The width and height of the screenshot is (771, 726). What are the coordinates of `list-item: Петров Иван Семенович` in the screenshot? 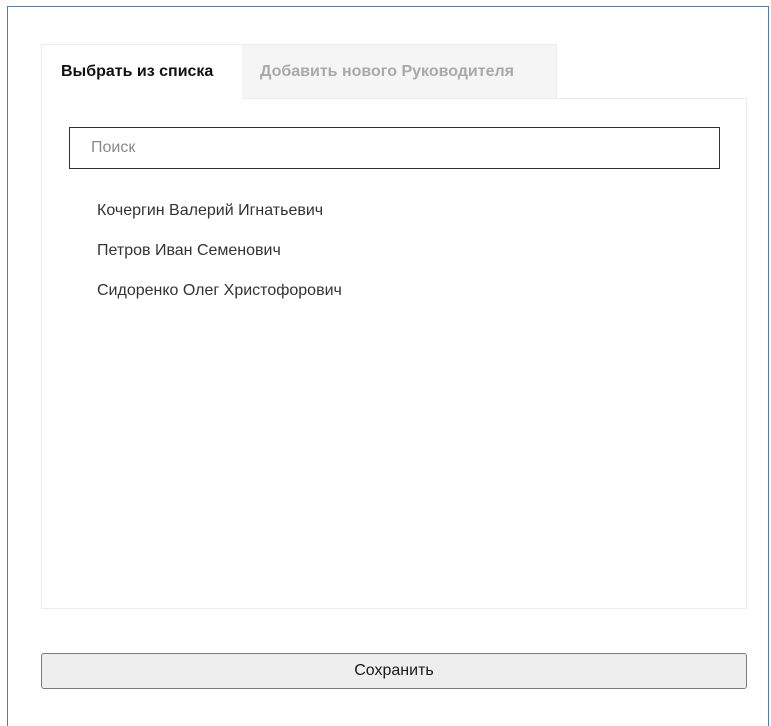 It's located at (219, 259).